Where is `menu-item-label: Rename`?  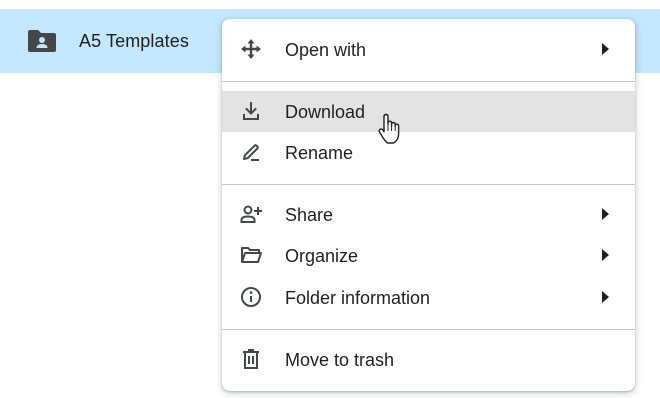
menu-item-label: Rename is located at coordinates (319, 153).